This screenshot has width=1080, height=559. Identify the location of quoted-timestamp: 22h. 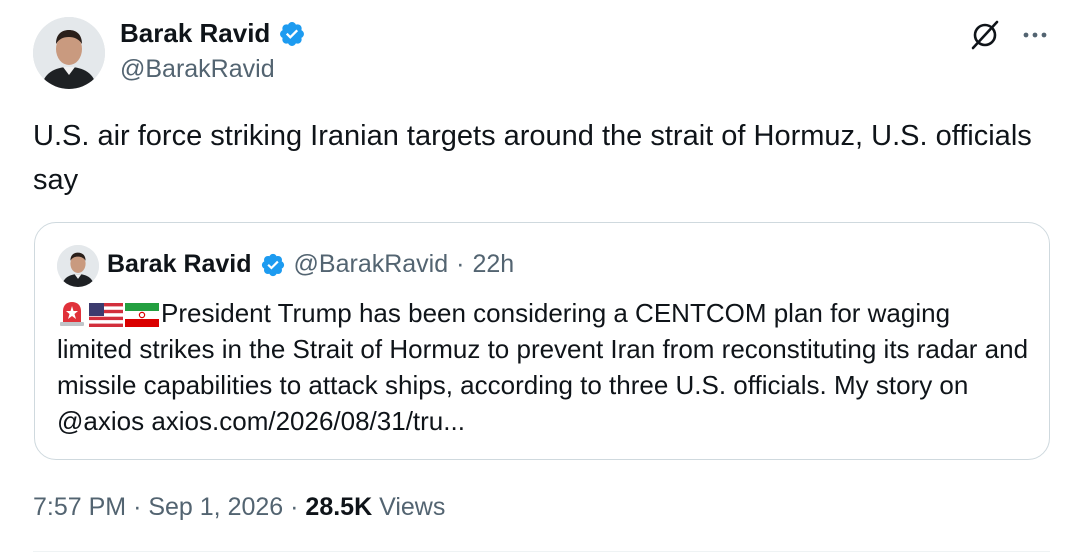
(493, 264).